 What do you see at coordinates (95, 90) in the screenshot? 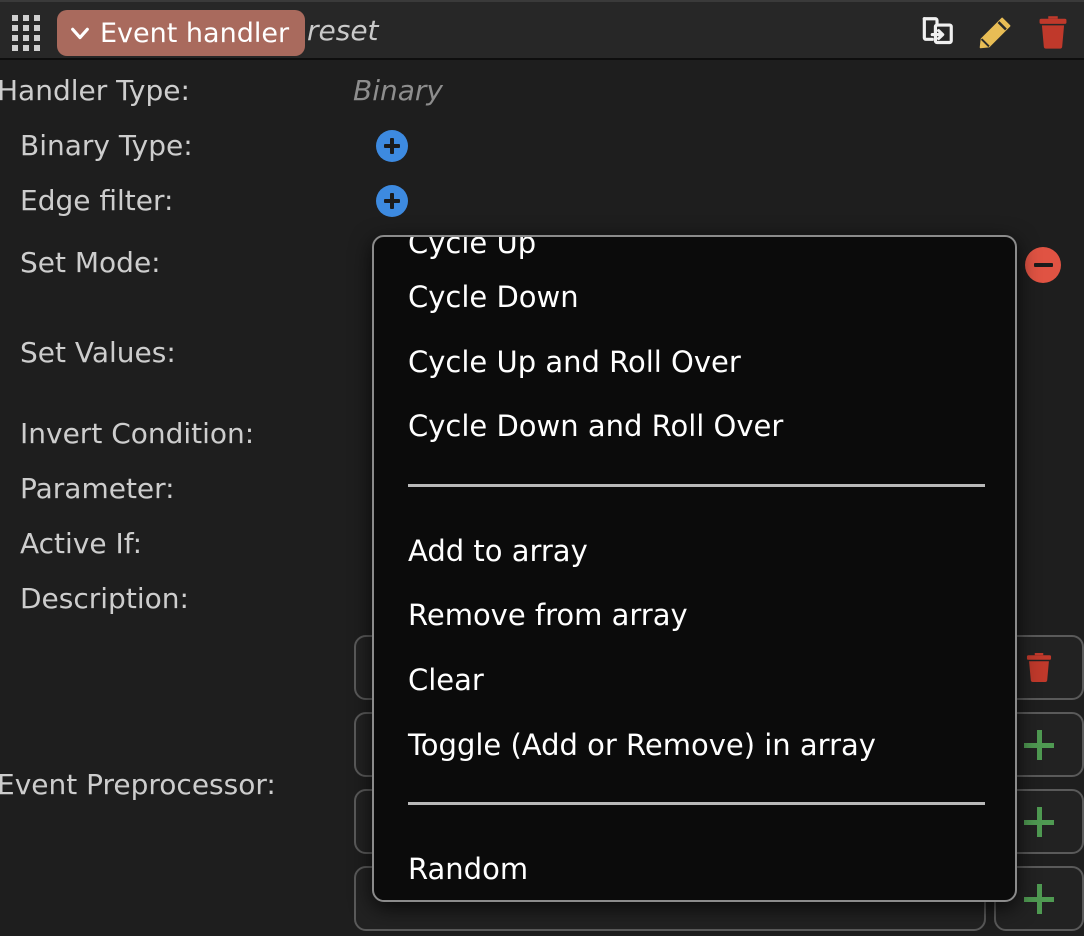
I see `label-handler-type: Handler Type:` at bounding box center [95, 90].